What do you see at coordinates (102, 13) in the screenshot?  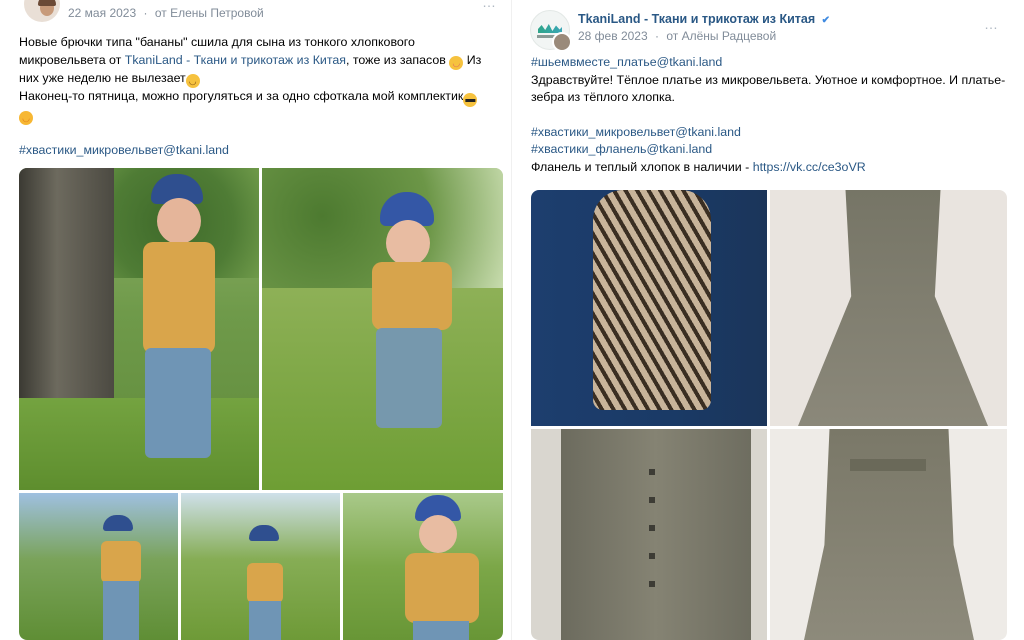 I see `post-date: 22 мая 2023` at bounding box center [102, 13].